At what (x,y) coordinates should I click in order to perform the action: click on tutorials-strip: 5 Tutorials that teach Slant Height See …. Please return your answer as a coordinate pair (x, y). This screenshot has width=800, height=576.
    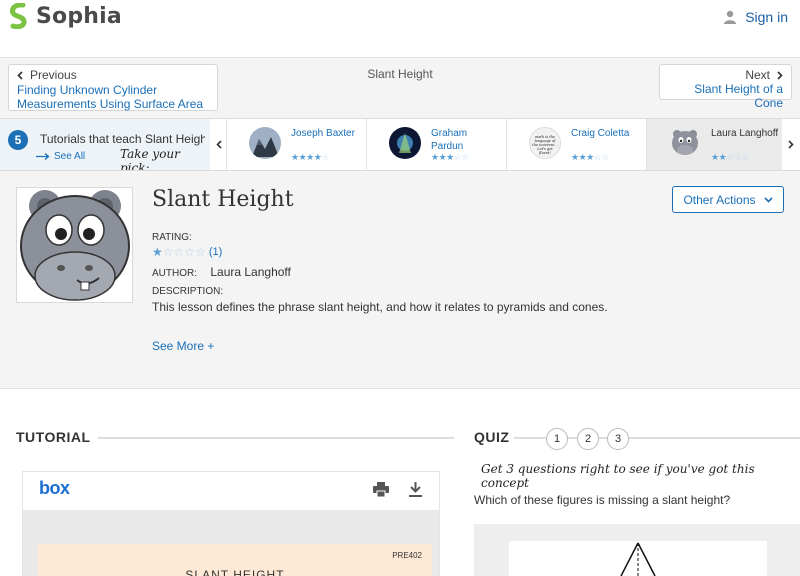
    Looking at the image, I should click on (400, 144).